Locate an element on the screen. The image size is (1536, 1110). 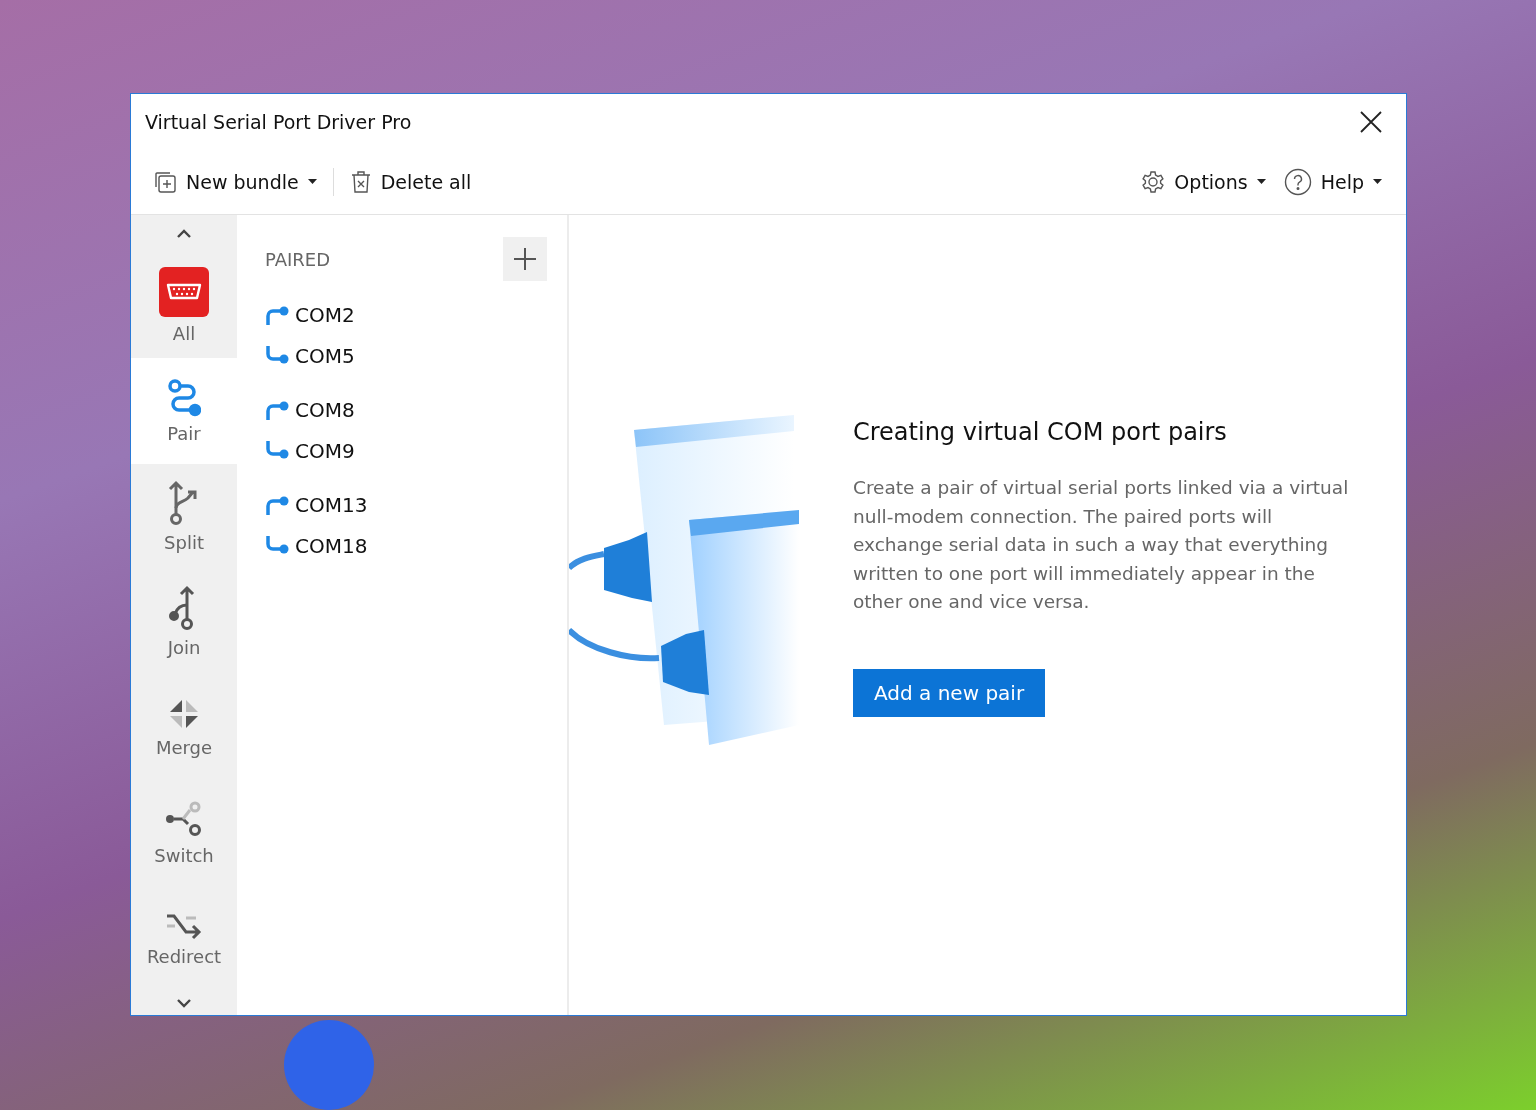
chevron-up-icon is located at coordinates (184, 234).